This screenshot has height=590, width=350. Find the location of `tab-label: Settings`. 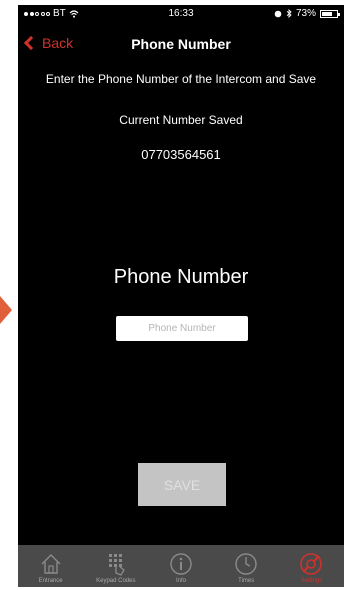

tab-label: Settings is located at coordinates (311, 581).